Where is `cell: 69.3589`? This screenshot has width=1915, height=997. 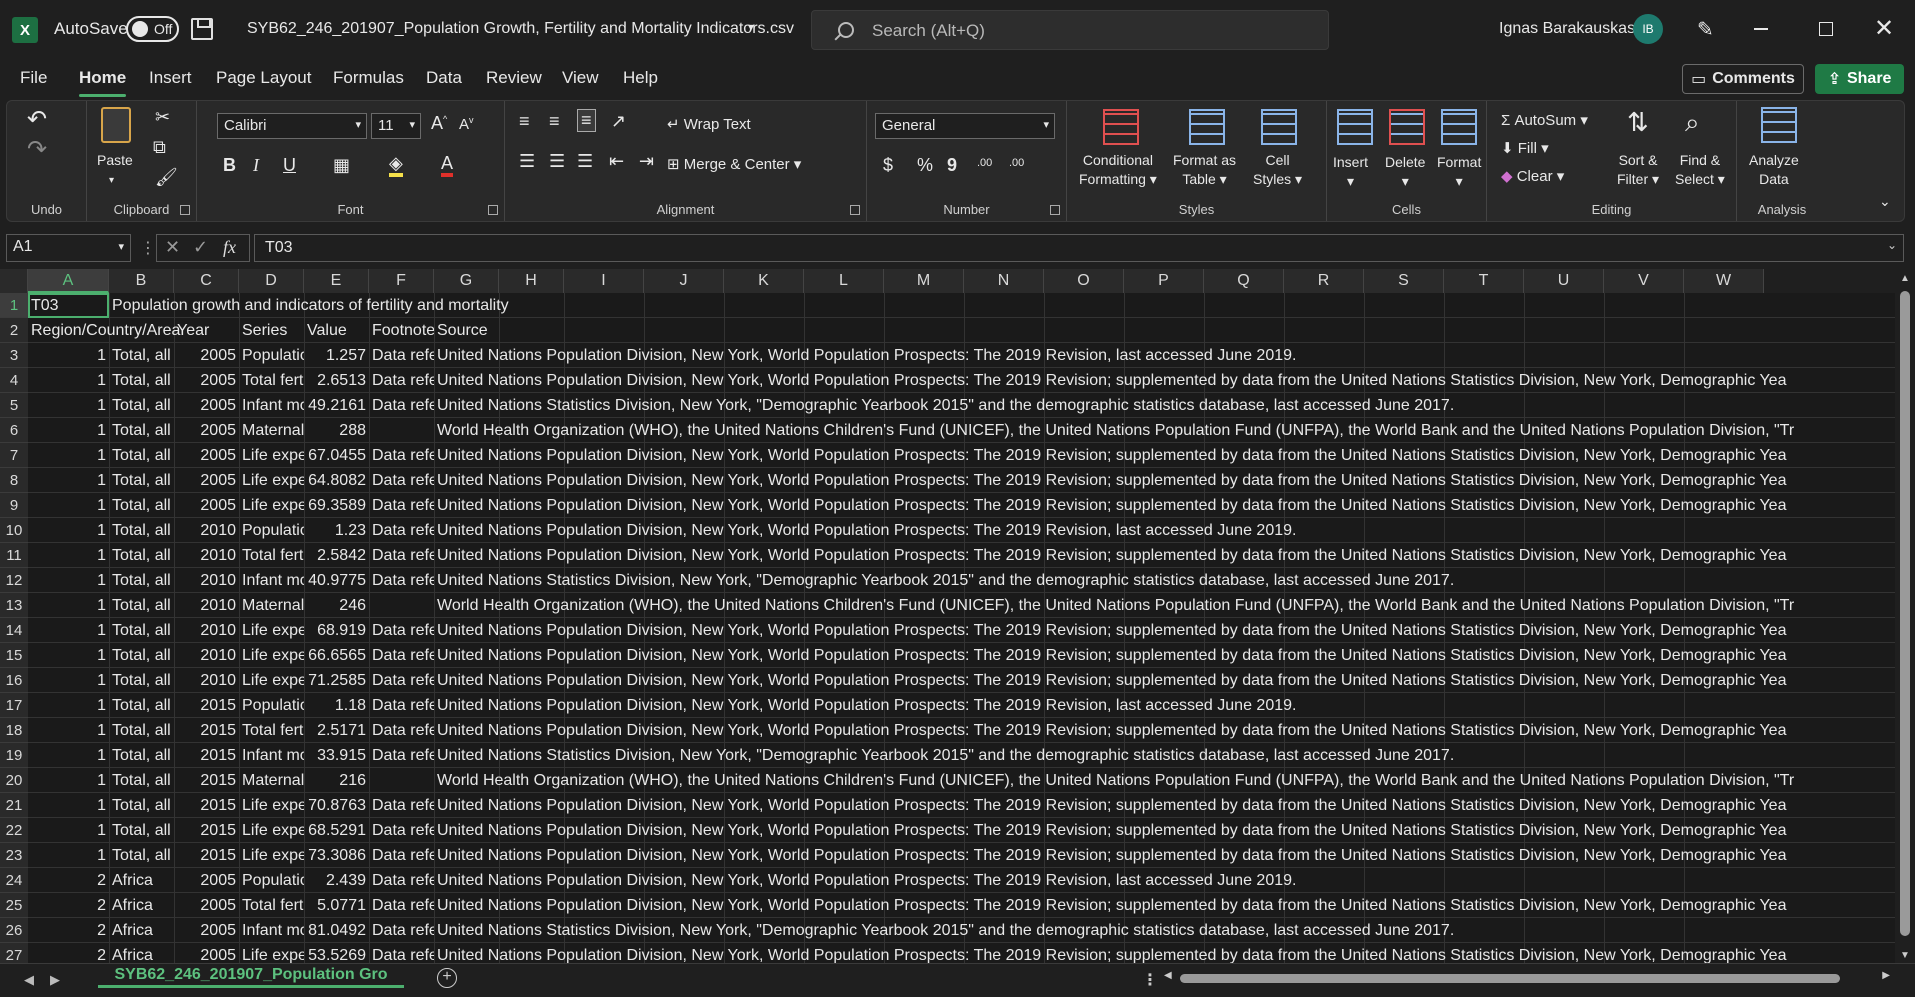
cell: 69.3589 is located at coordinates (336, 505).